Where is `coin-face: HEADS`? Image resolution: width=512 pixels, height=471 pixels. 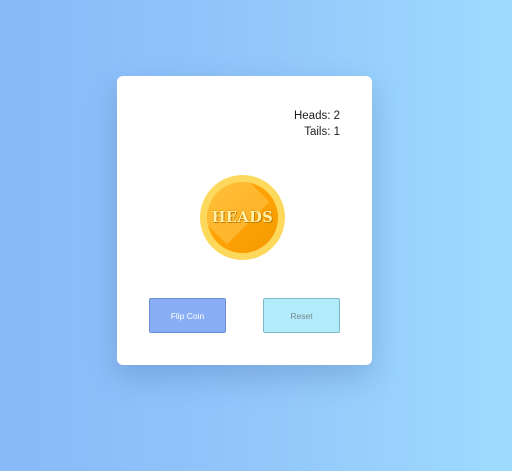
coin-face: HEADS is located at coordinates (242, 217).